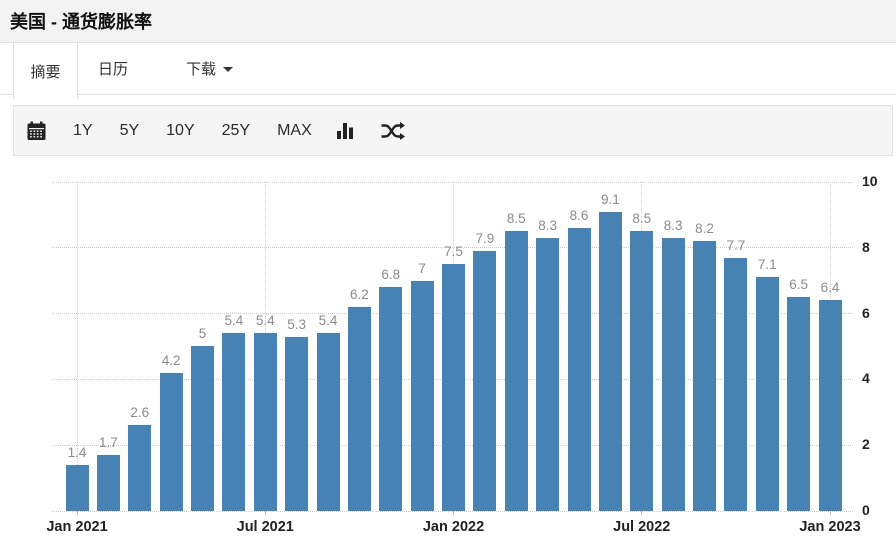 The height and width of the screenshot is (548, 896). I want to click on tab-summary: 摘要, so click(45, 71).